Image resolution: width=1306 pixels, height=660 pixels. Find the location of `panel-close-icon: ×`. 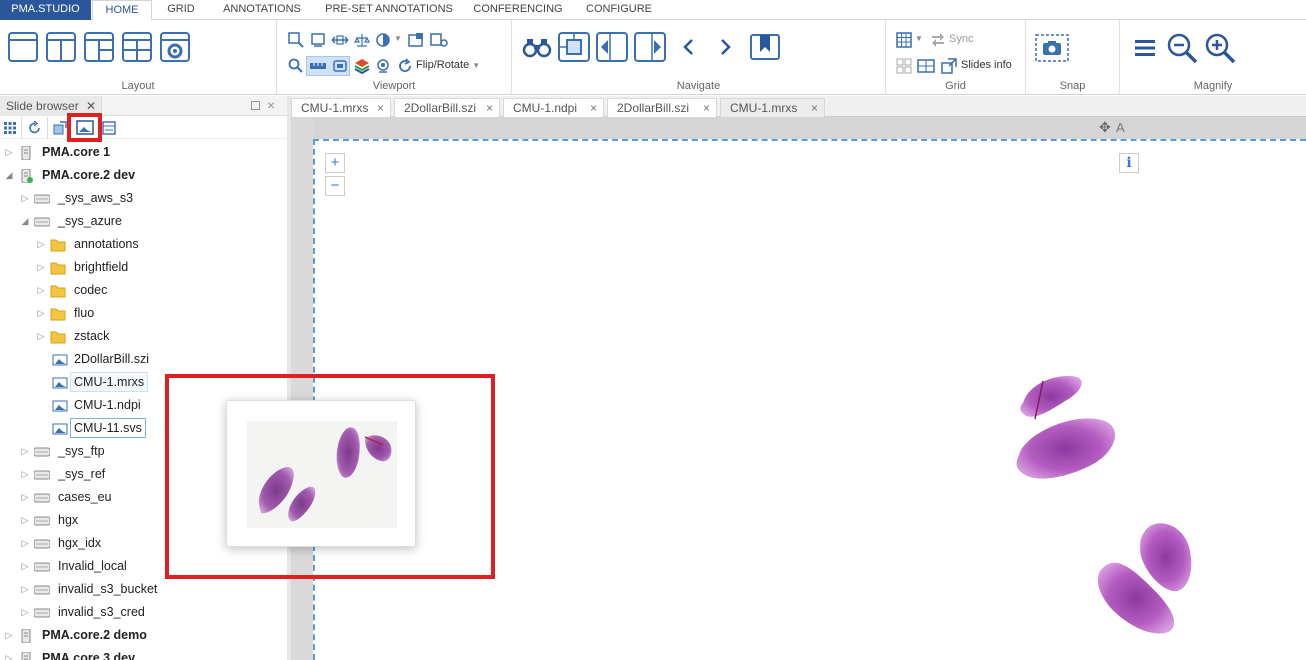

panel-close-icon: × is located at coordinates (271, 105).